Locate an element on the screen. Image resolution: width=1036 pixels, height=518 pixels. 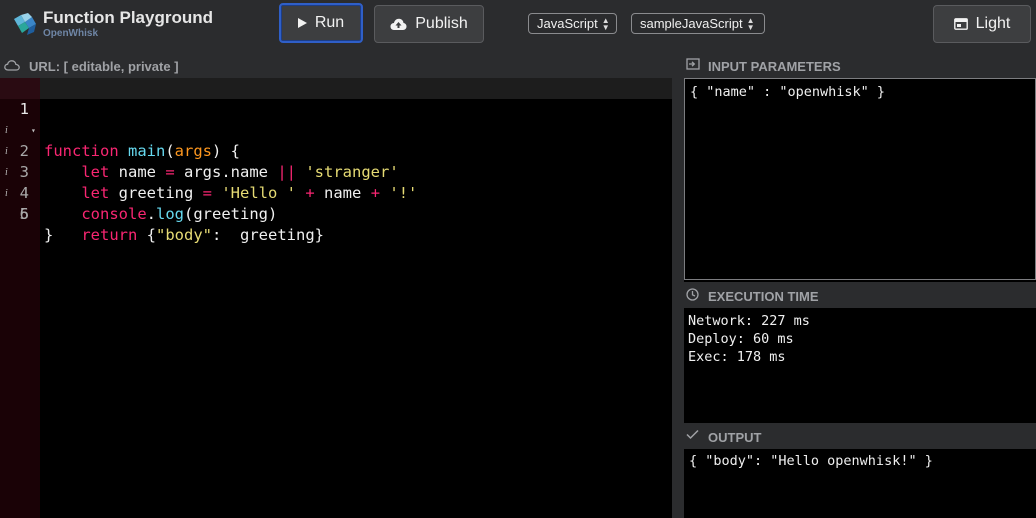
theme-button-label: Light is located at coordinates (993, 23).